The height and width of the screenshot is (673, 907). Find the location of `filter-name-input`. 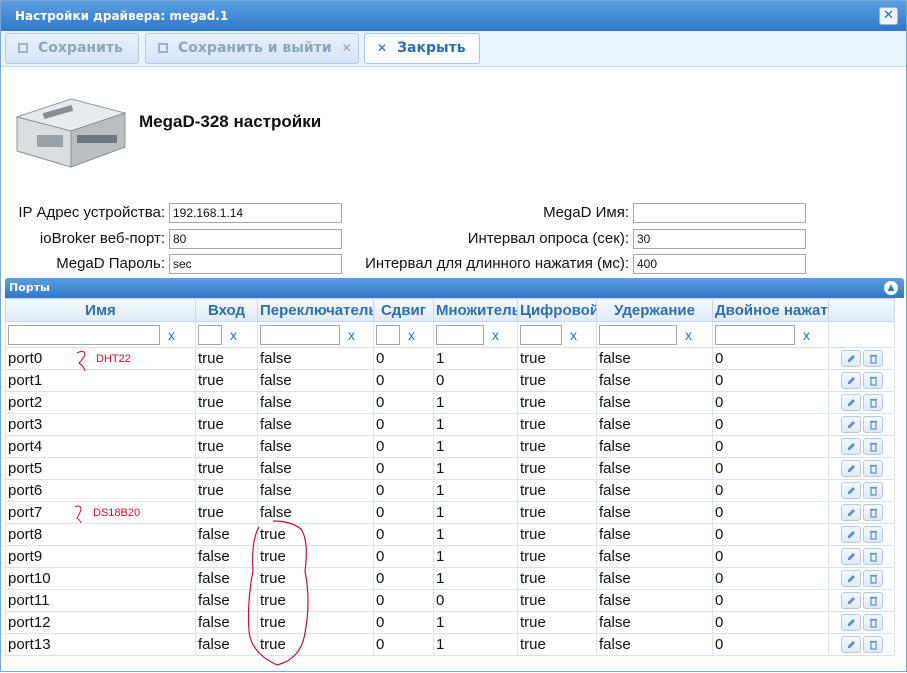

filter-name-input is located at coordinates (84, 334).